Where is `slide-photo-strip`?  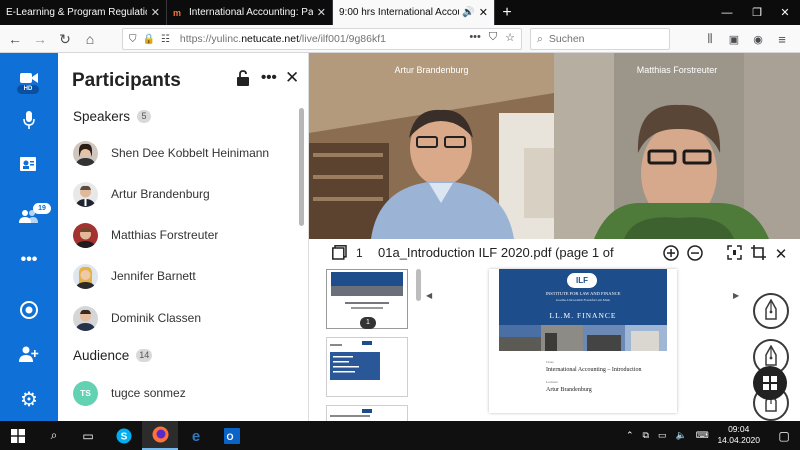
slide-photo-strip is located at coordinates (583, 338).